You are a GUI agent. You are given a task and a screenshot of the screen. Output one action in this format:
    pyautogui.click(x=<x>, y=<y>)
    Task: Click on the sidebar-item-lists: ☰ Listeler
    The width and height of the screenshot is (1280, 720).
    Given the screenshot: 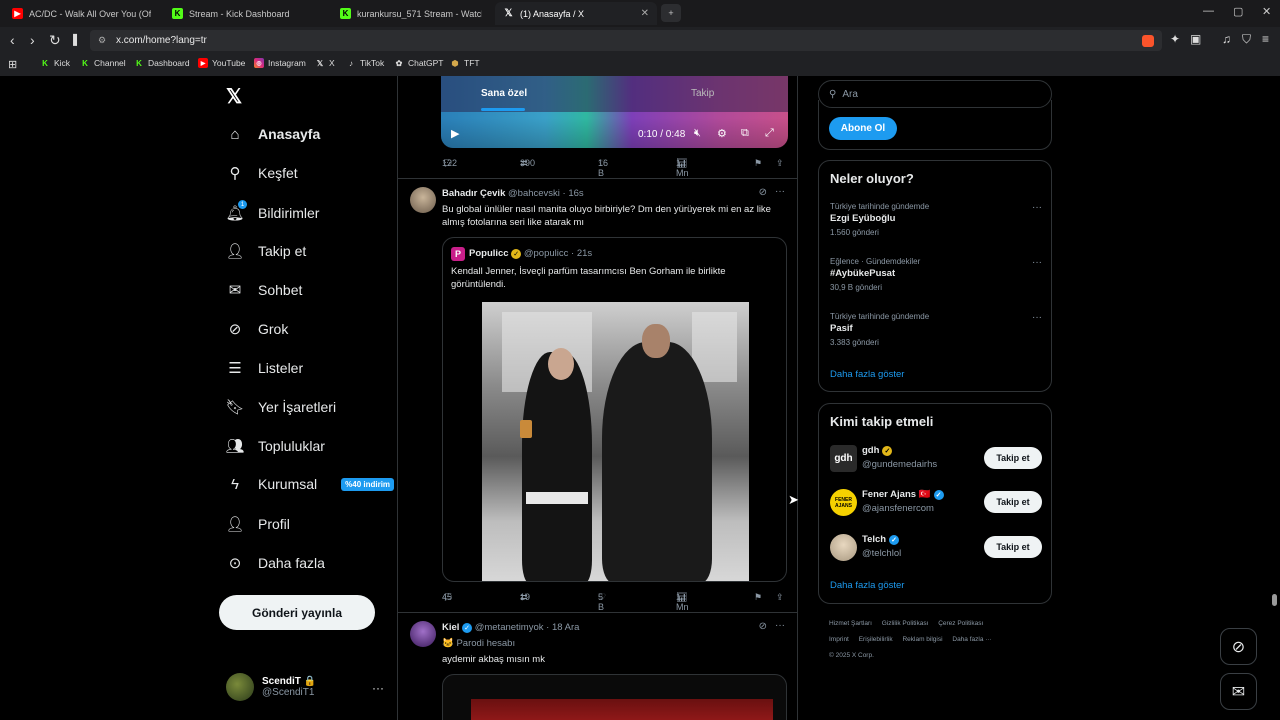 What is the action you would take?
    pyautogui.click(x=264, y=368)
    